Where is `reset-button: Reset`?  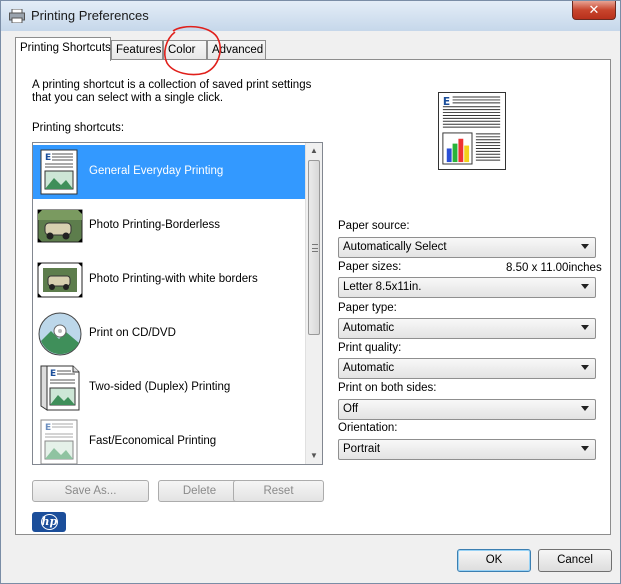 reset-button: Reset is located at coordinates (278, 491).